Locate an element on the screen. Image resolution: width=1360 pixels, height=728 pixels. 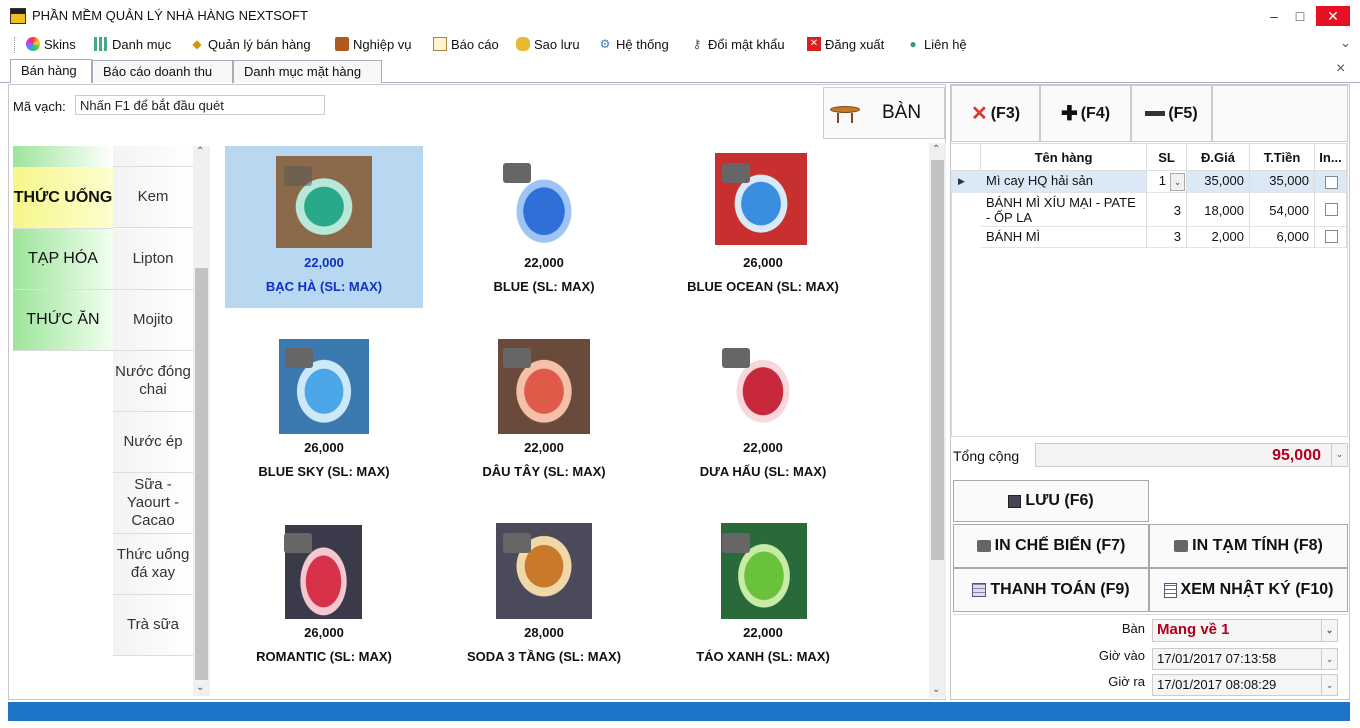
menu-quan-ly-ban-hang-label: Quản lý bán hàng is located at coordinates (259, 44).